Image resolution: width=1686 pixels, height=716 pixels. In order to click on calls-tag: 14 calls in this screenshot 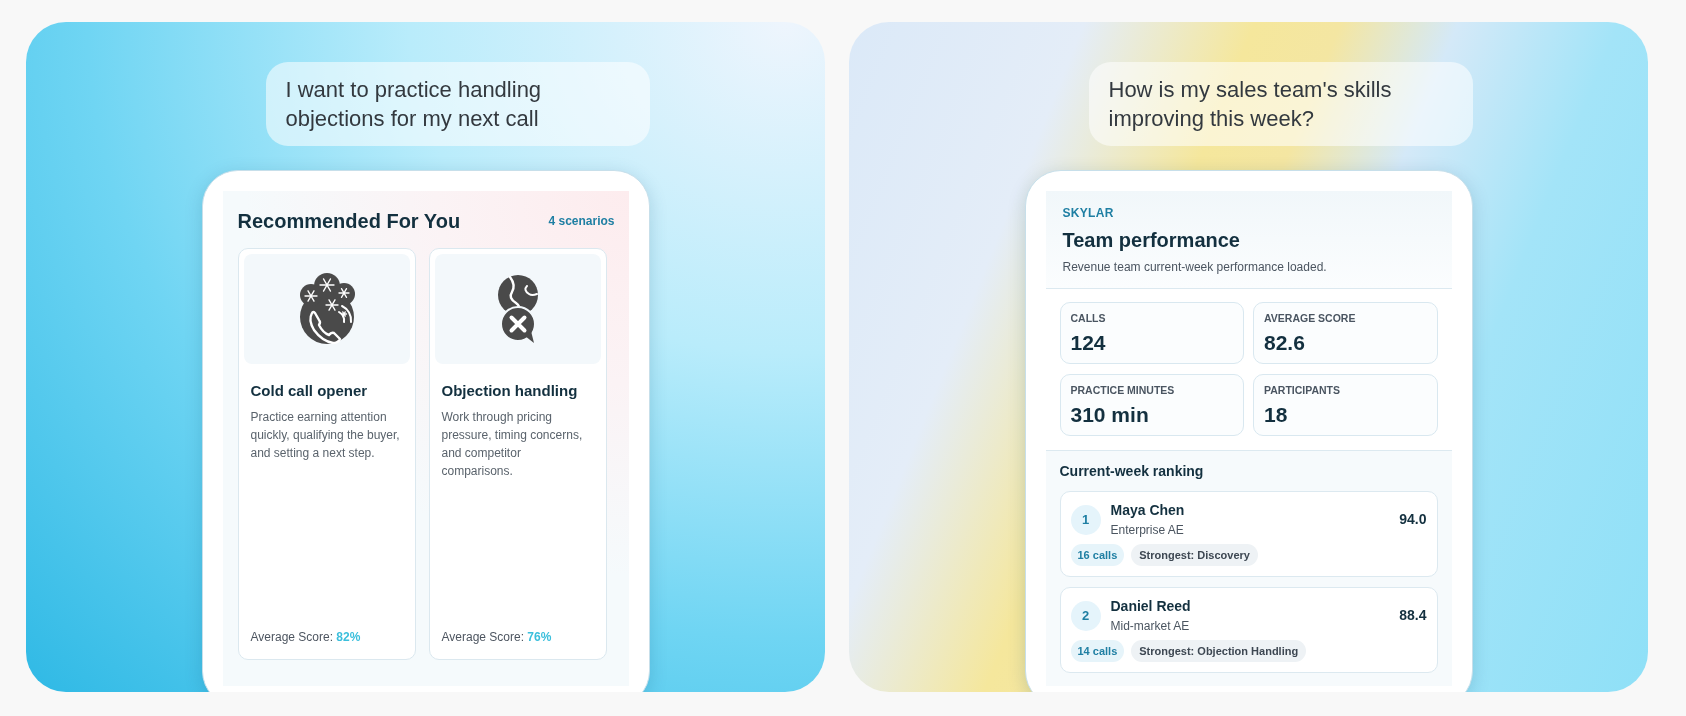, I will do `click(1097, 651)`.